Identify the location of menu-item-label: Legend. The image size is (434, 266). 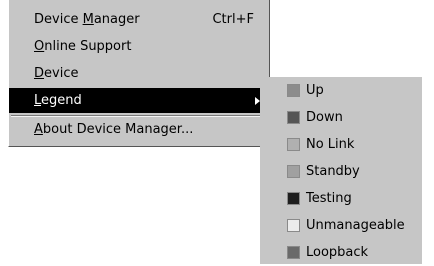
(58, 100).